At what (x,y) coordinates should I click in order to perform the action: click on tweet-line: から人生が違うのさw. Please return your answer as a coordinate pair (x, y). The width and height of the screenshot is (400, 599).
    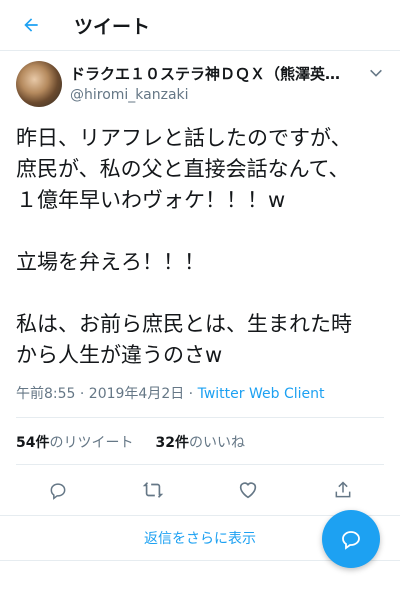
    Looking at the image, I should click on (119, 355).